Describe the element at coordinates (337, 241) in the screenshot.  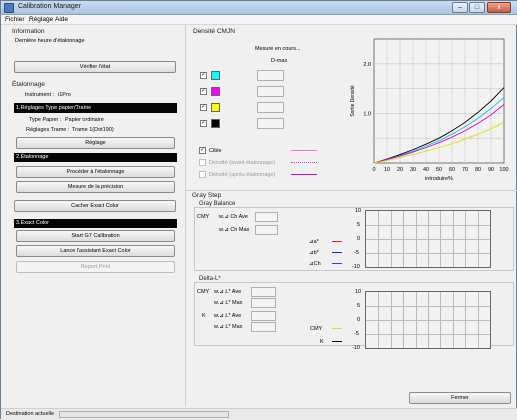
I see `legend-delta-a-line` at that location.